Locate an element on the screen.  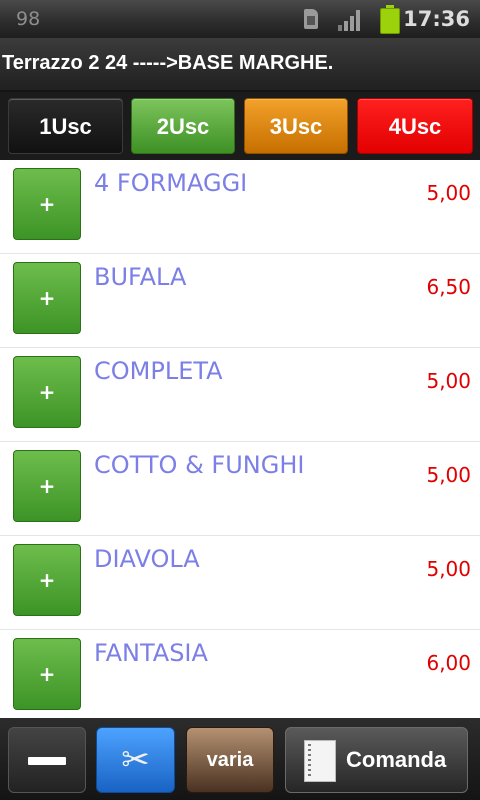
list-item: + FANTASIA 6,00 is located at coordinates (240, 674).